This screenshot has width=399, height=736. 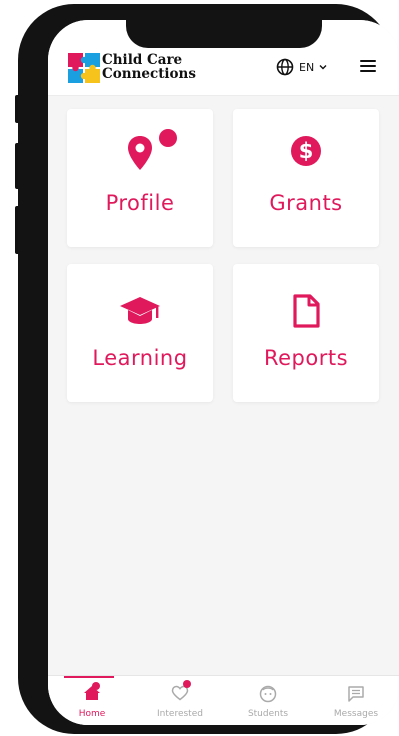 What do you see at coordinates (180, 714) in the screenshot?
I see `tab-label: Interested` at bounding box center [180, 714].